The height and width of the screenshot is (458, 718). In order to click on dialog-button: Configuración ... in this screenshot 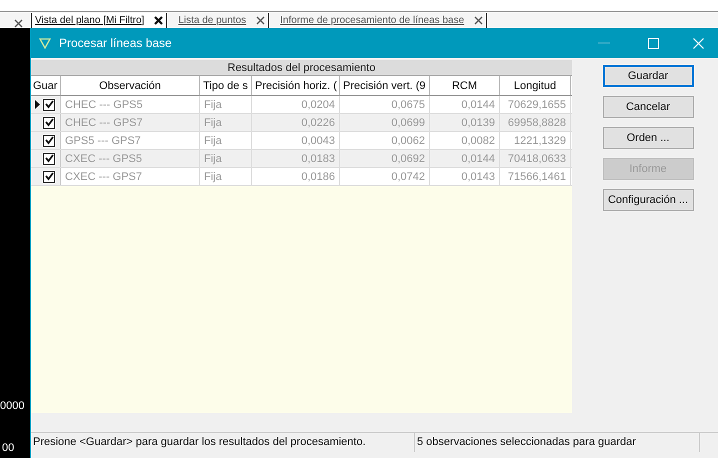, I will do `click(648, 200)`.